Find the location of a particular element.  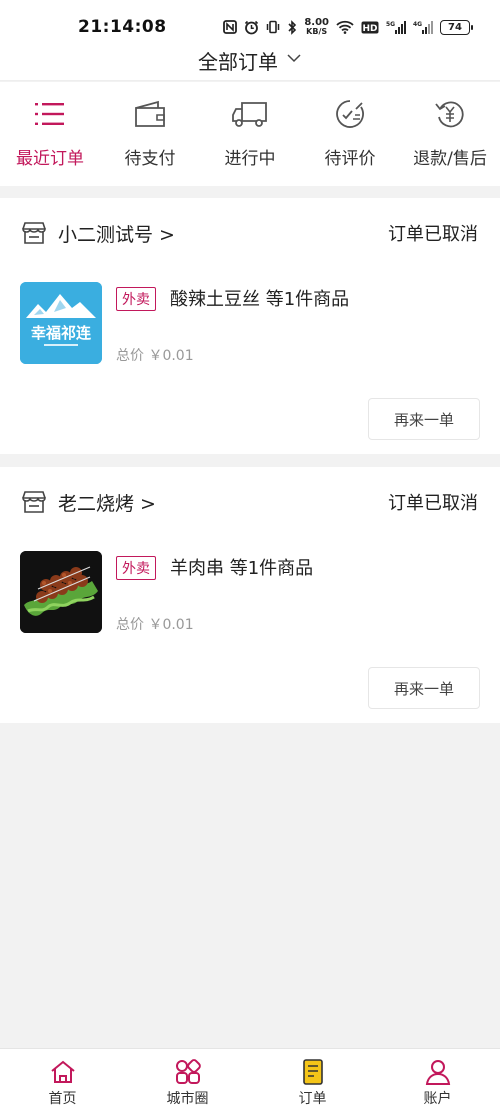

tab-label: 待评价 is located at coordinates (350, 159).